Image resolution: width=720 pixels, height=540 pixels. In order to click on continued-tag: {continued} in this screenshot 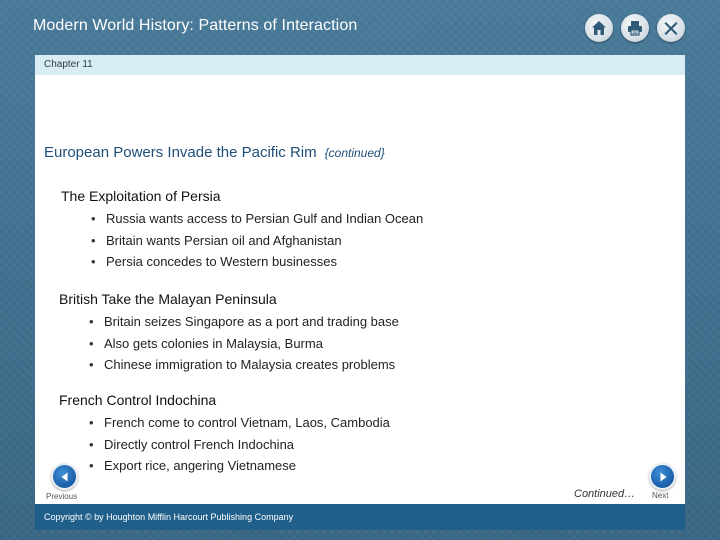, I will do `click(354, 153)`.